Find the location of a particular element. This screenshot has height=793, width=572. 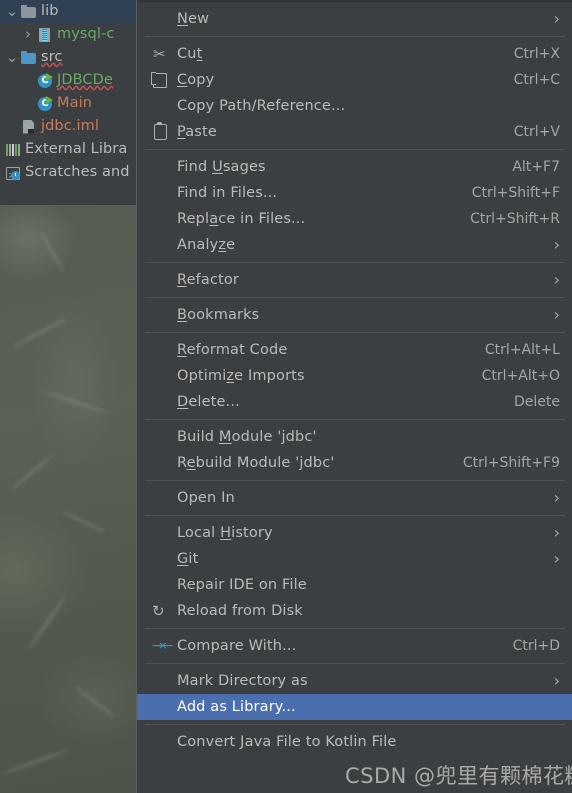

menu-item-paste: Paste Ctrl+V is located at coordinates (354, 132).